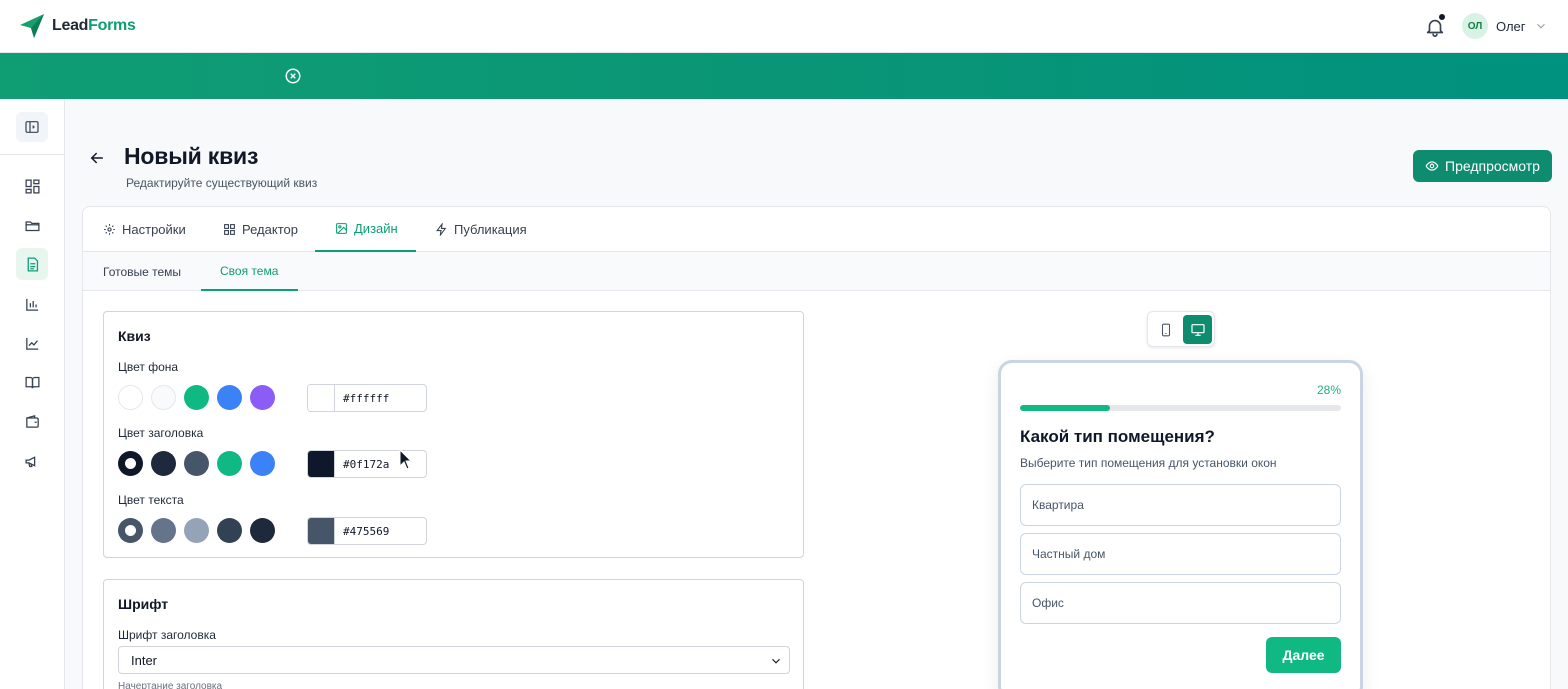  I want to click on heading-color-swatches, so click(196, 463).